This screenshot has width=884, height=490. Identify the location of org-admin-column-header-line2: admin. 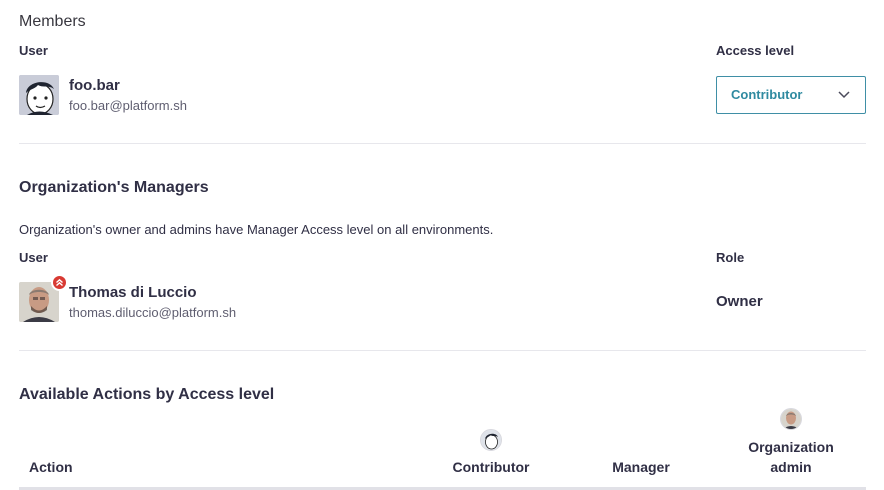
(791, 467).